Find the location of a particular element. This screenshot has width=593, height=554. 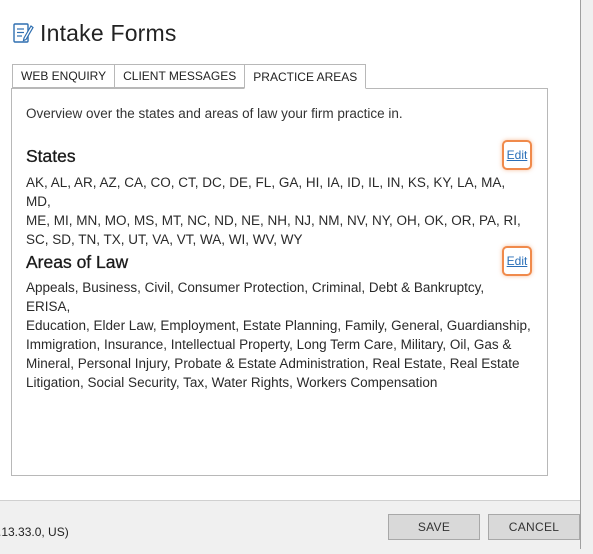

edit-states-button: Edit is located at coordinates (517, 155).